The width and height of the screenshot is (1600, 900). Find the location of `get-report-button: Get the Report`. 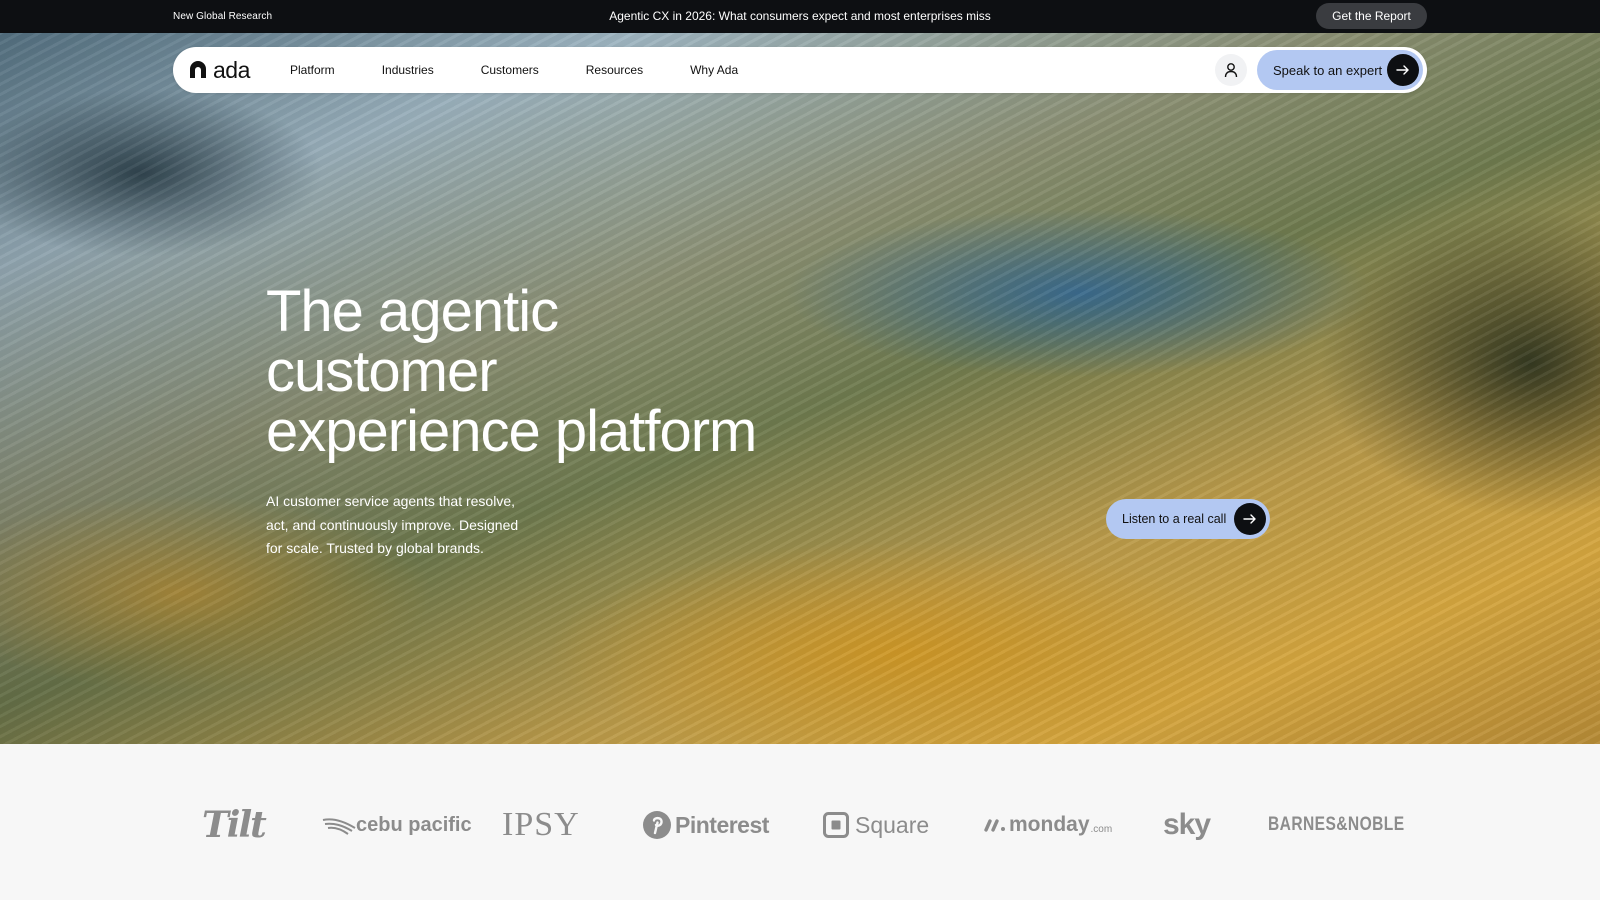

get-report-button: Get the Report is located at coordinates (1371, 16).